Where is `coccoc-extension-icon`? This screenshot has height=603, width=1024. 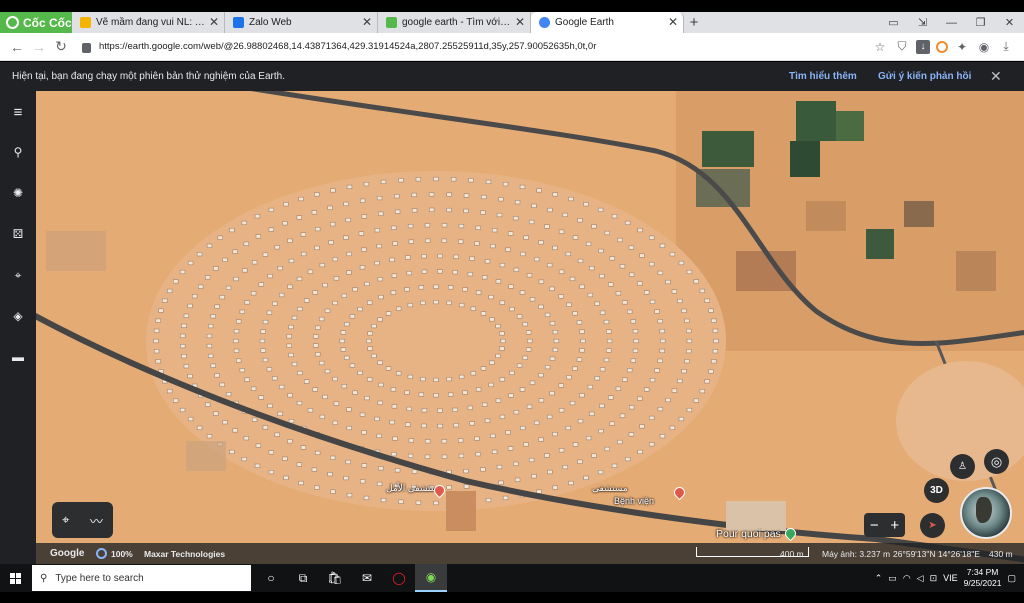
coccoc-extension-icon is located at coordinates (942, 46).